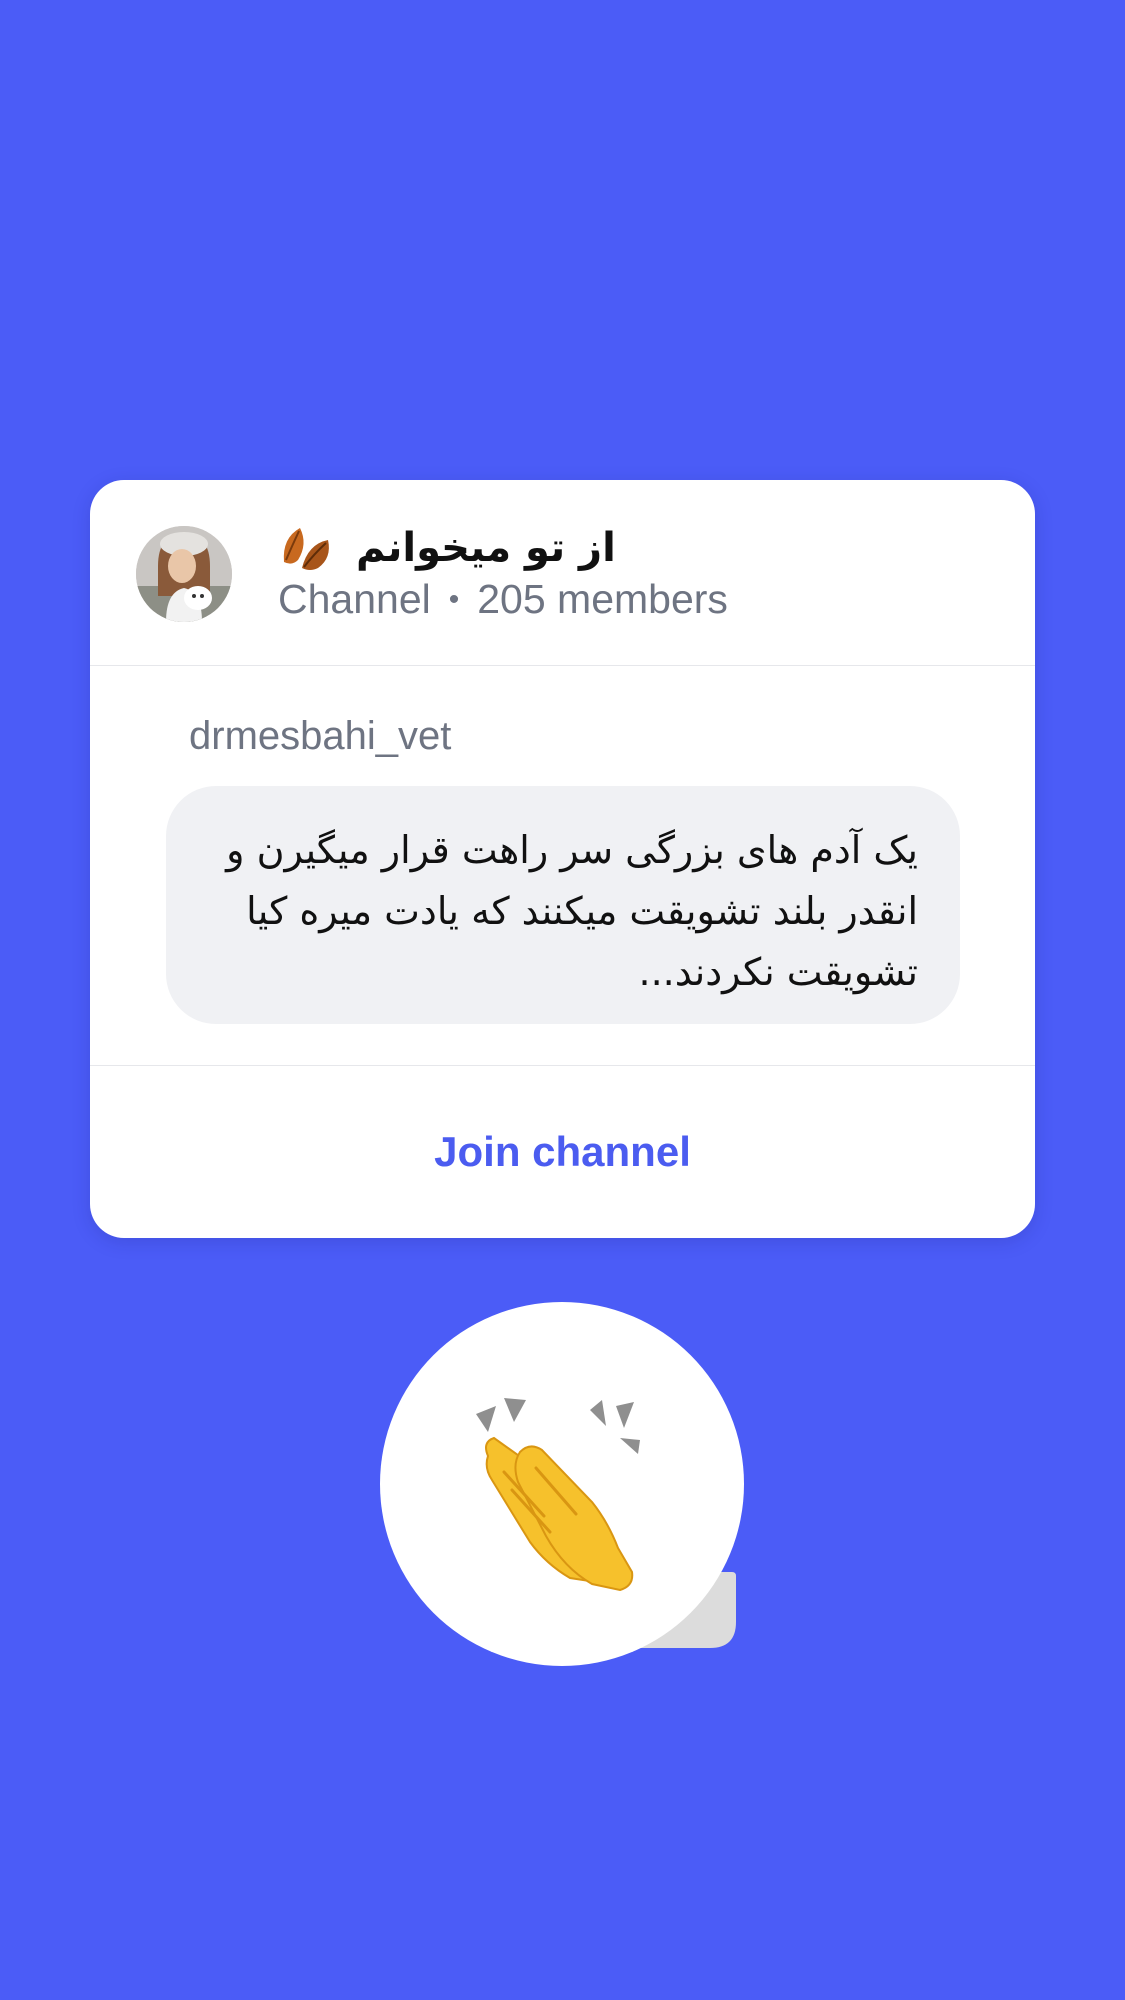 The image size is (1125, 2000). What do you see at coordinates (562, 1484) in the screenshot?
I see `clapping-hands-icon` at bounding box center [562, 1484].